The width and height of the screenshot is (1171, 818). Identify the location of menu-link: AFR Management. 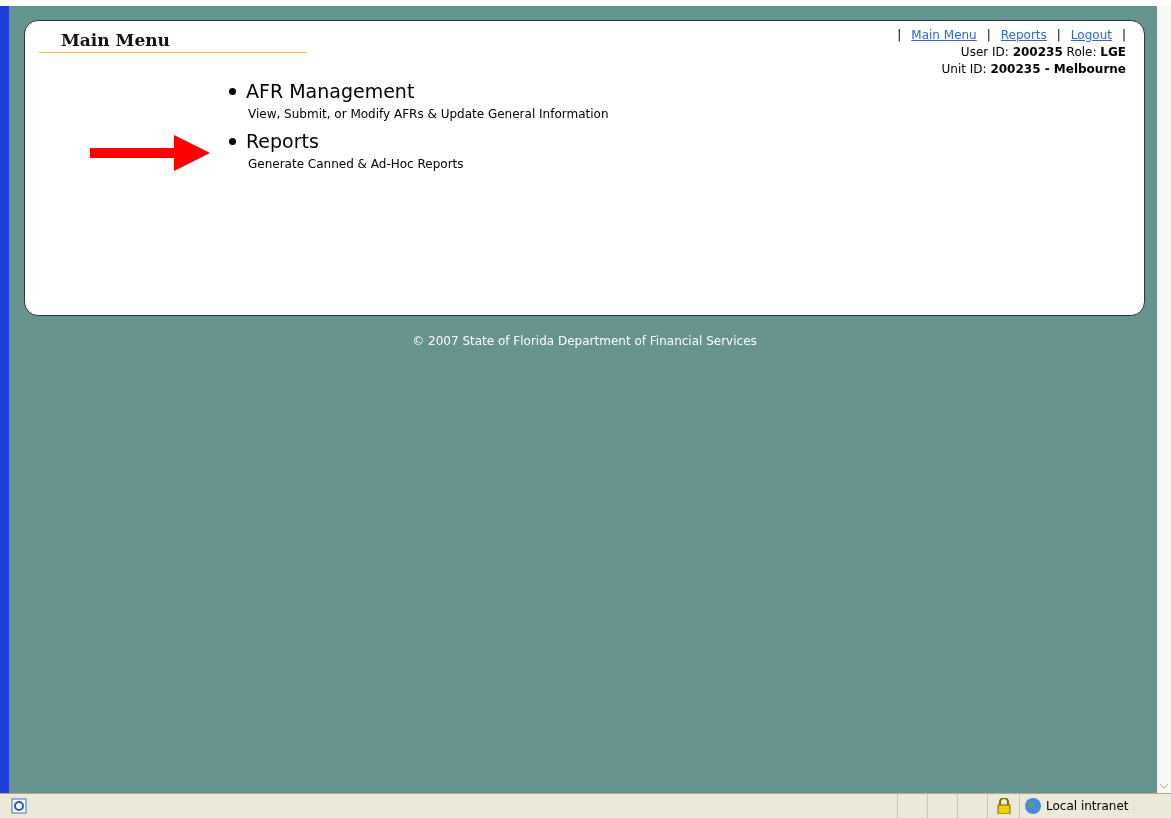
(330, 91).